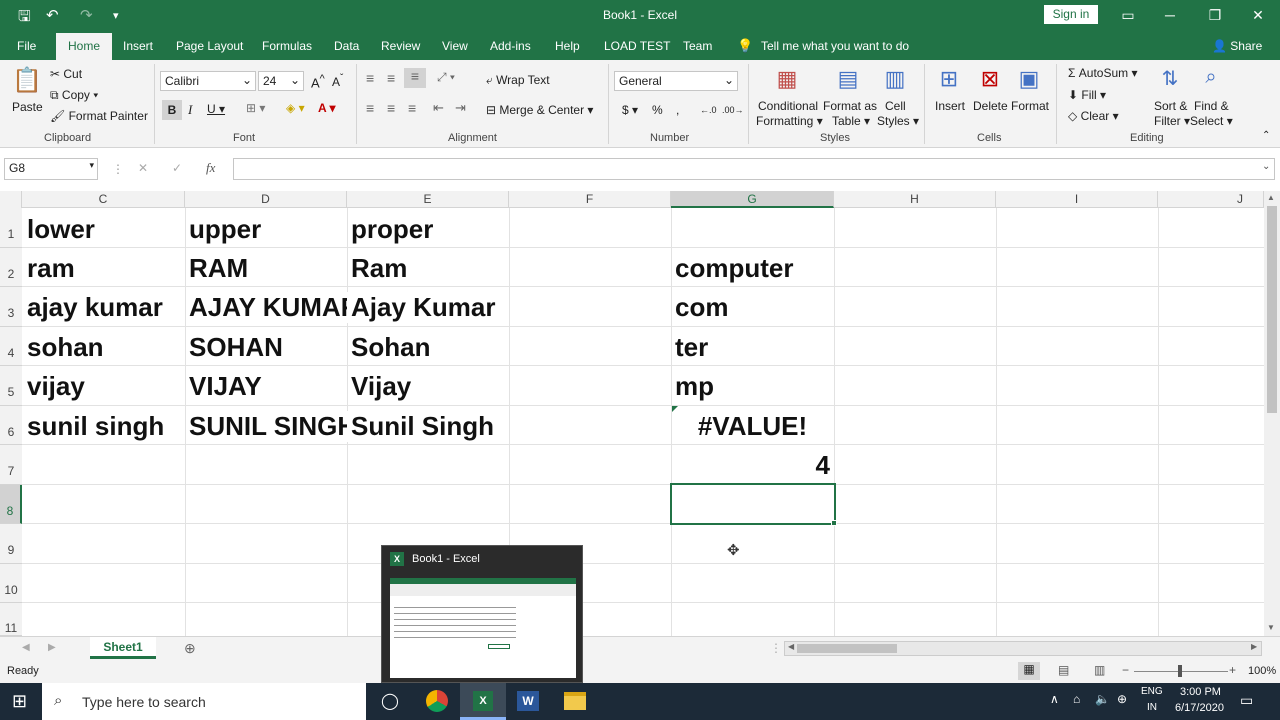  Describe the element at coordinates (204, 701) in the screenshot. I see `taskbar-search-box: ⌕ Type here to search` at that location.